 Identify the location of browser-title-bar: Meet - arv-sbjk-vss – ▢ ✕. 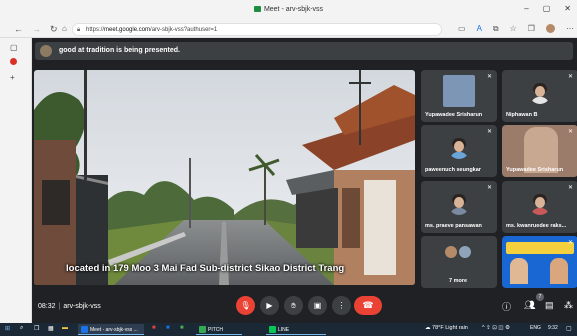
(288, 10).